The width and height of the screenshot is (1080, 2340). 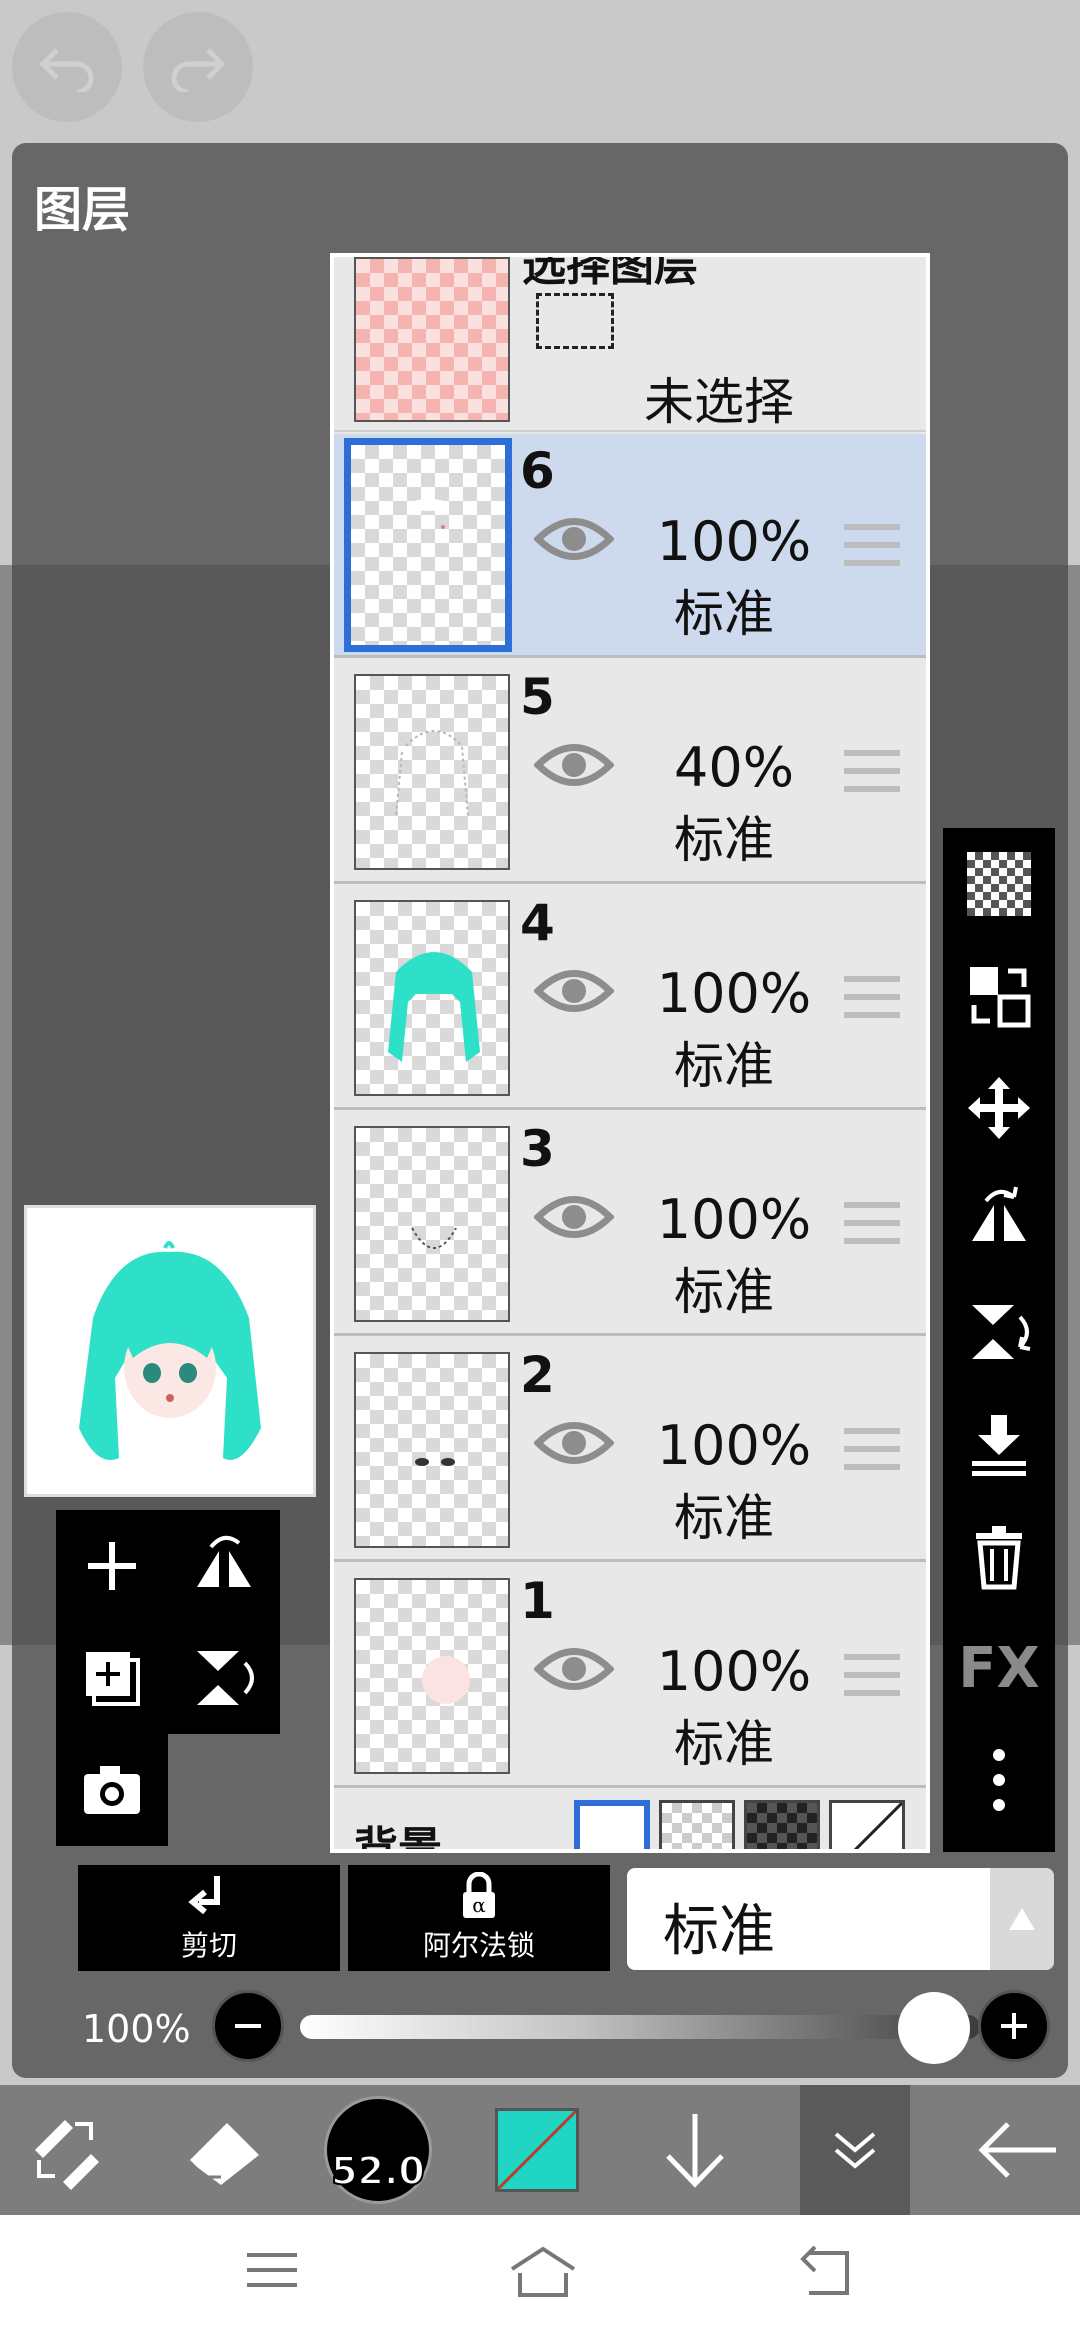 I want to click on more-vertical-icon, so click(x=999, y=1780).